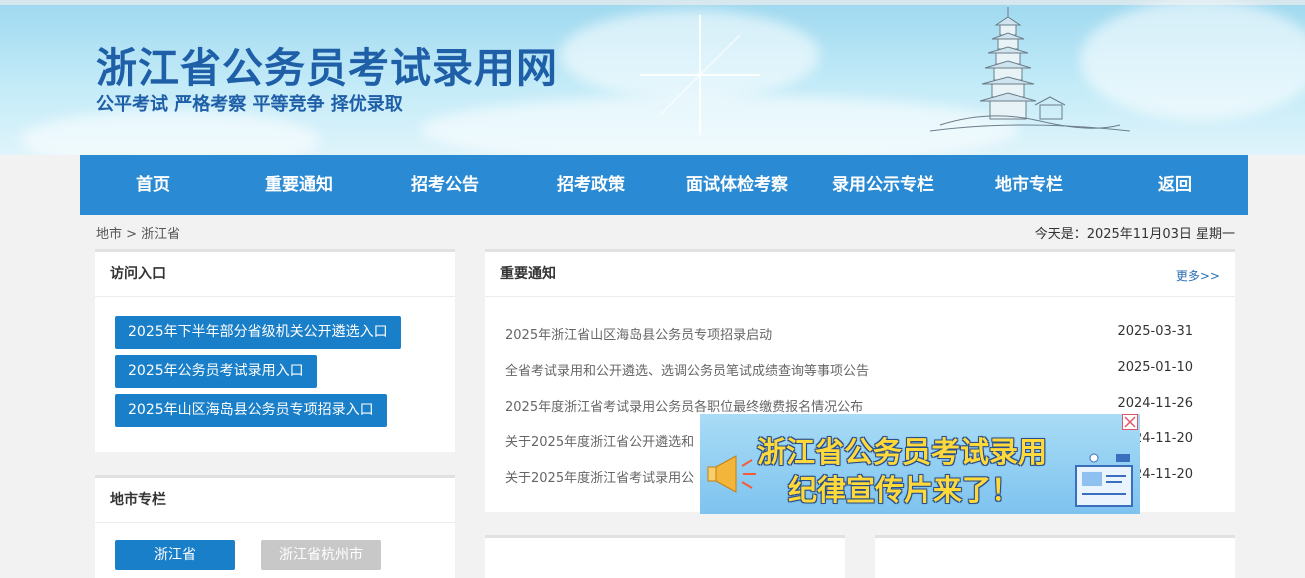  What do you see at coordinates (1030, 69) in the screenshot?
I see `pagoda-icon` at bounding box center [1030, 69].